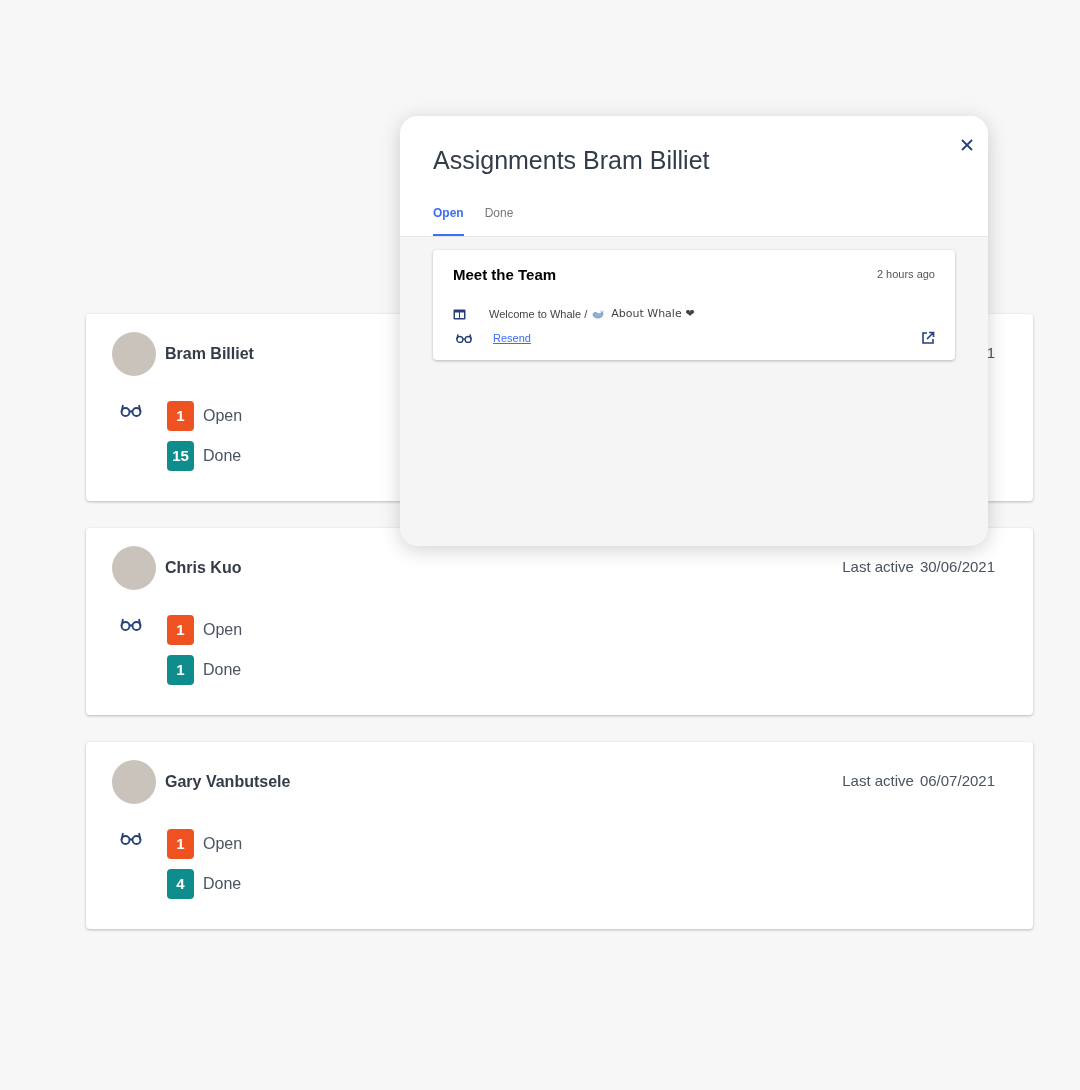 Image resolution: width=1080 pixels, height=1090 pixels. I want to click on count-badge: 15, so click(180, 456).